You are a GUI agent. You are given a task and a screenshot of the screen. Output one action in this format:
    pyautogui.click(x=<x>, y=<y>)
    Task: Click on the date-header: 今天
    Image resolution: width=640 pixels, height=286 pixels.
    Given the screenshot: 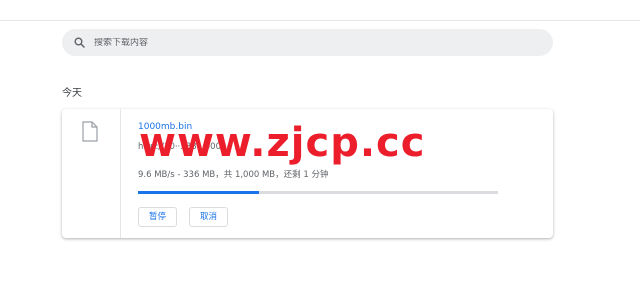 What is the action you would take?
    pyautogui.click(x=72, y=93)
    